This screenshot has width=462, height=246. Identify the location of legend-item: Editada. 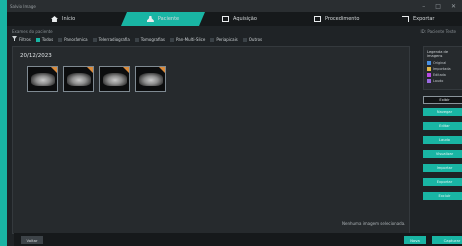
(444, 75).